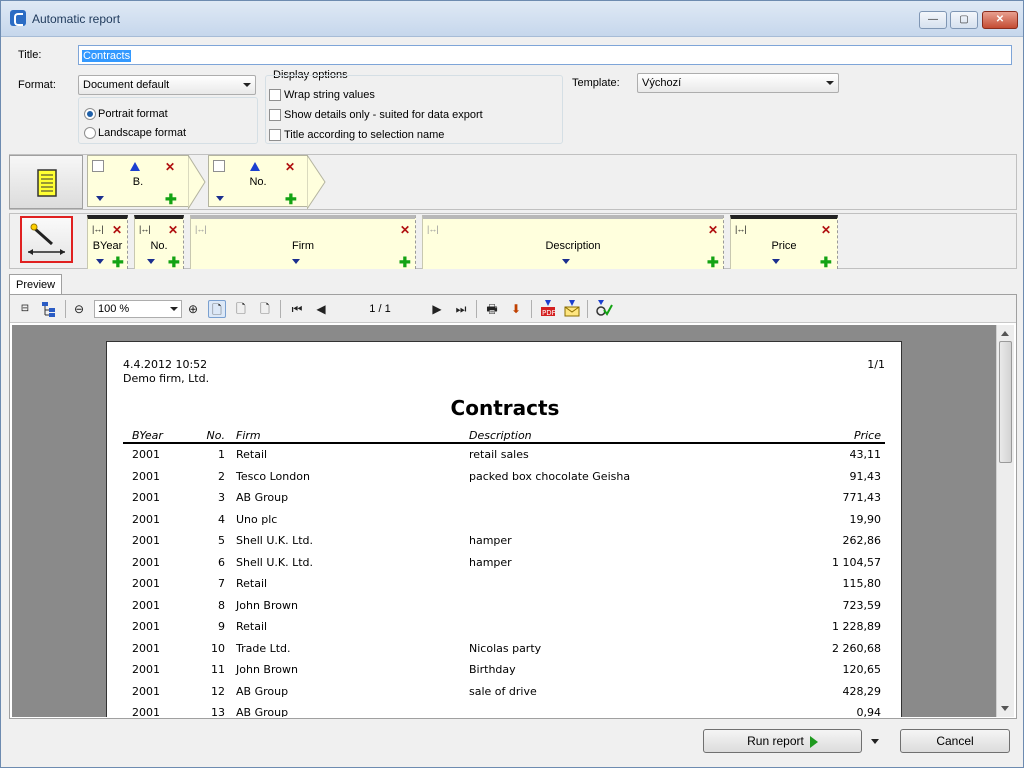 This screenshot has height=768, width=1024. I want to click on cell-firm: Retail, so click(252, 626).